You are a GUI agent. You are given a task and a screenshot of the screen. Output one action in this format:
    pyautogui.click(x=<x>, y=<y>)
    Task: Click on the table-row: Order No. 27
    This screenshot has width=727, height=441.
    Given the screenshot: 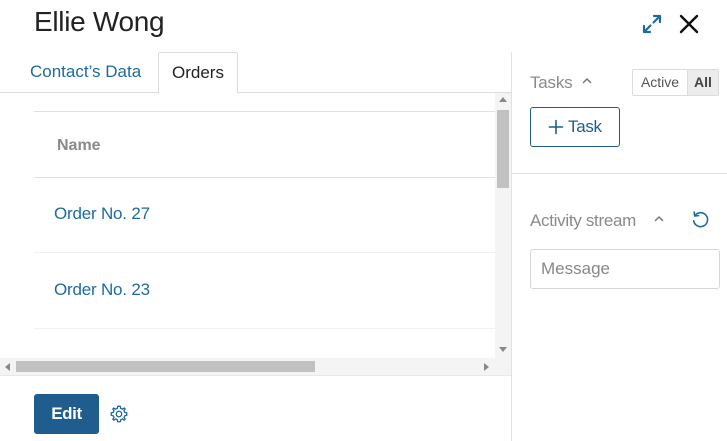 What is the action you would take?
    pyautogui.click(x=264, y=215)
    